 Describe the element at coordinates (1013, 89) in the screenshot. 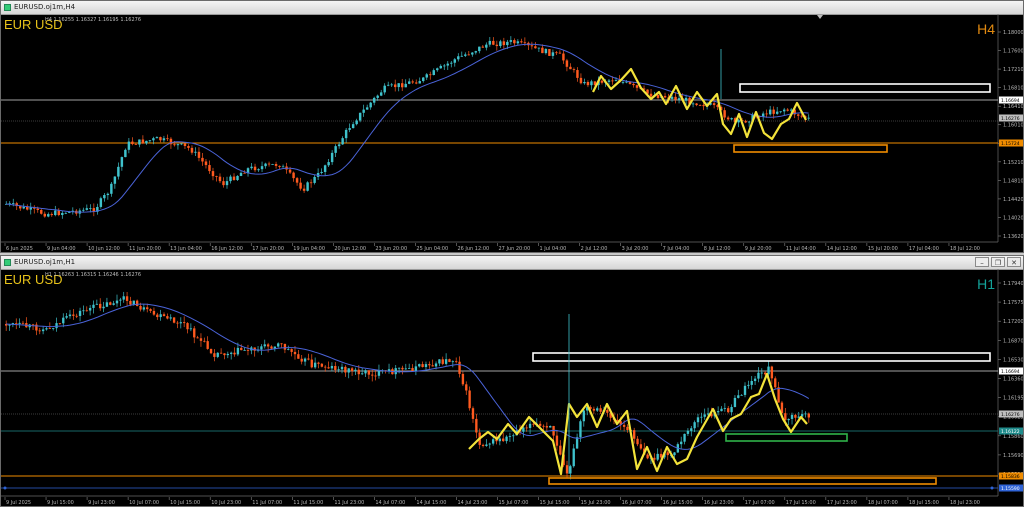

I see `price-axis-label: 1.16810` at that location.